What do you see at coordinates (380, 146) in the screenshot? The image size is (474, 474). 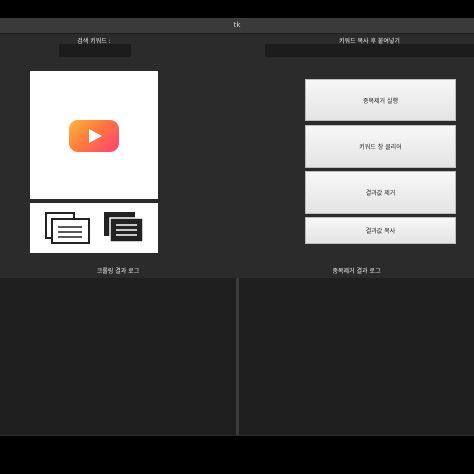 I see `keyword-clear-button: 키워드 창 클리어` at bounding box center [380, 146].